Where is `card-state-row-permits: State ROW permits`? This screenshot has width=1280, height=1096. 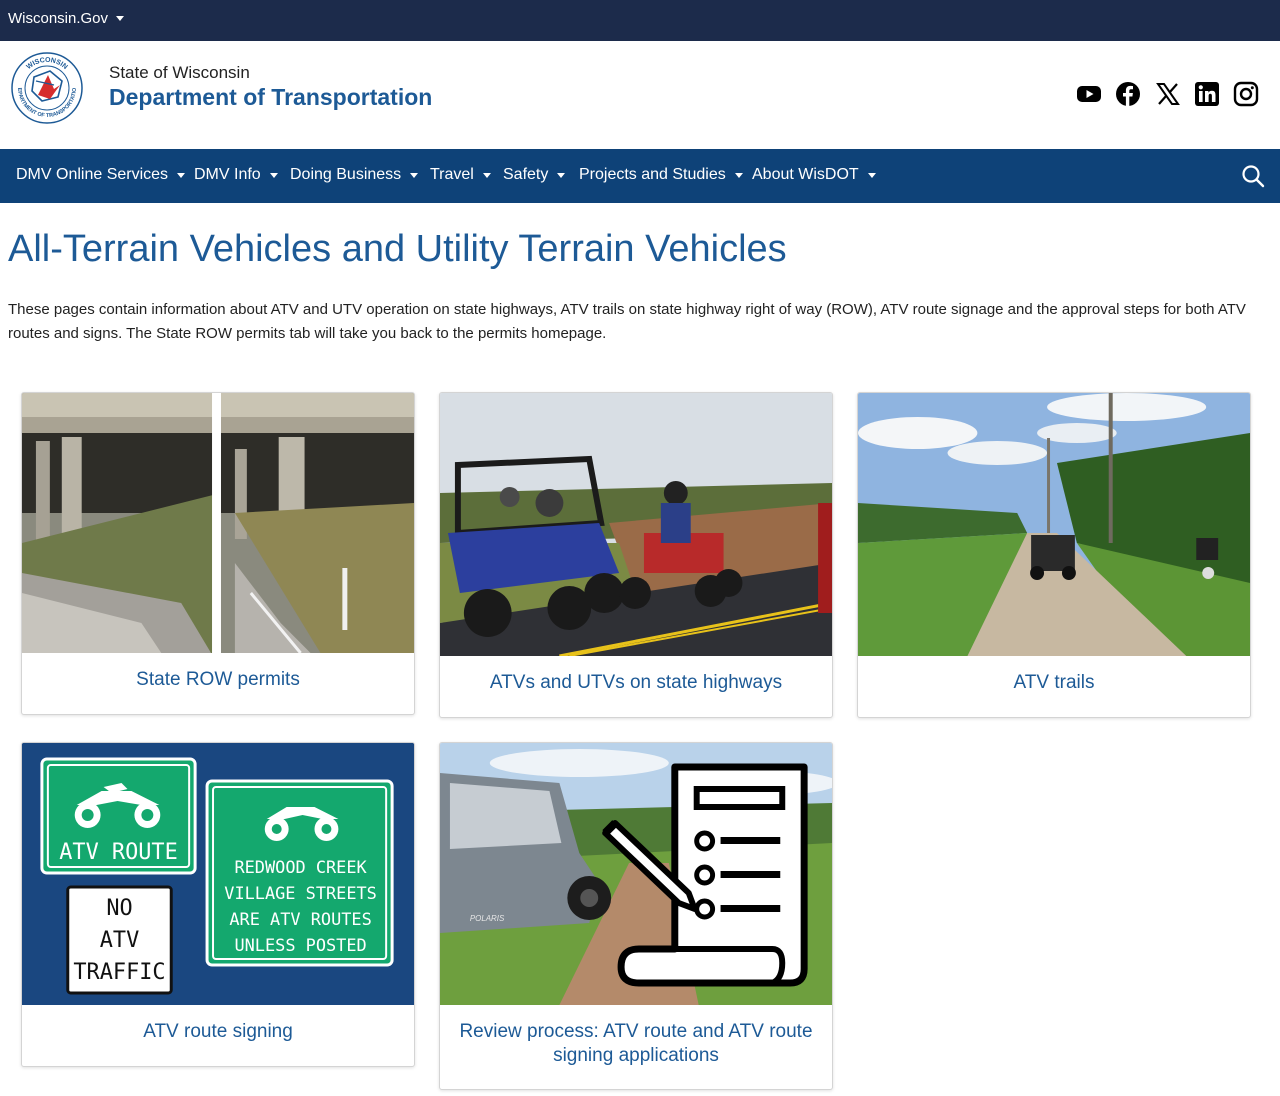 card-state-row-permits: State ROW permits is located at coordinates (218, 553).